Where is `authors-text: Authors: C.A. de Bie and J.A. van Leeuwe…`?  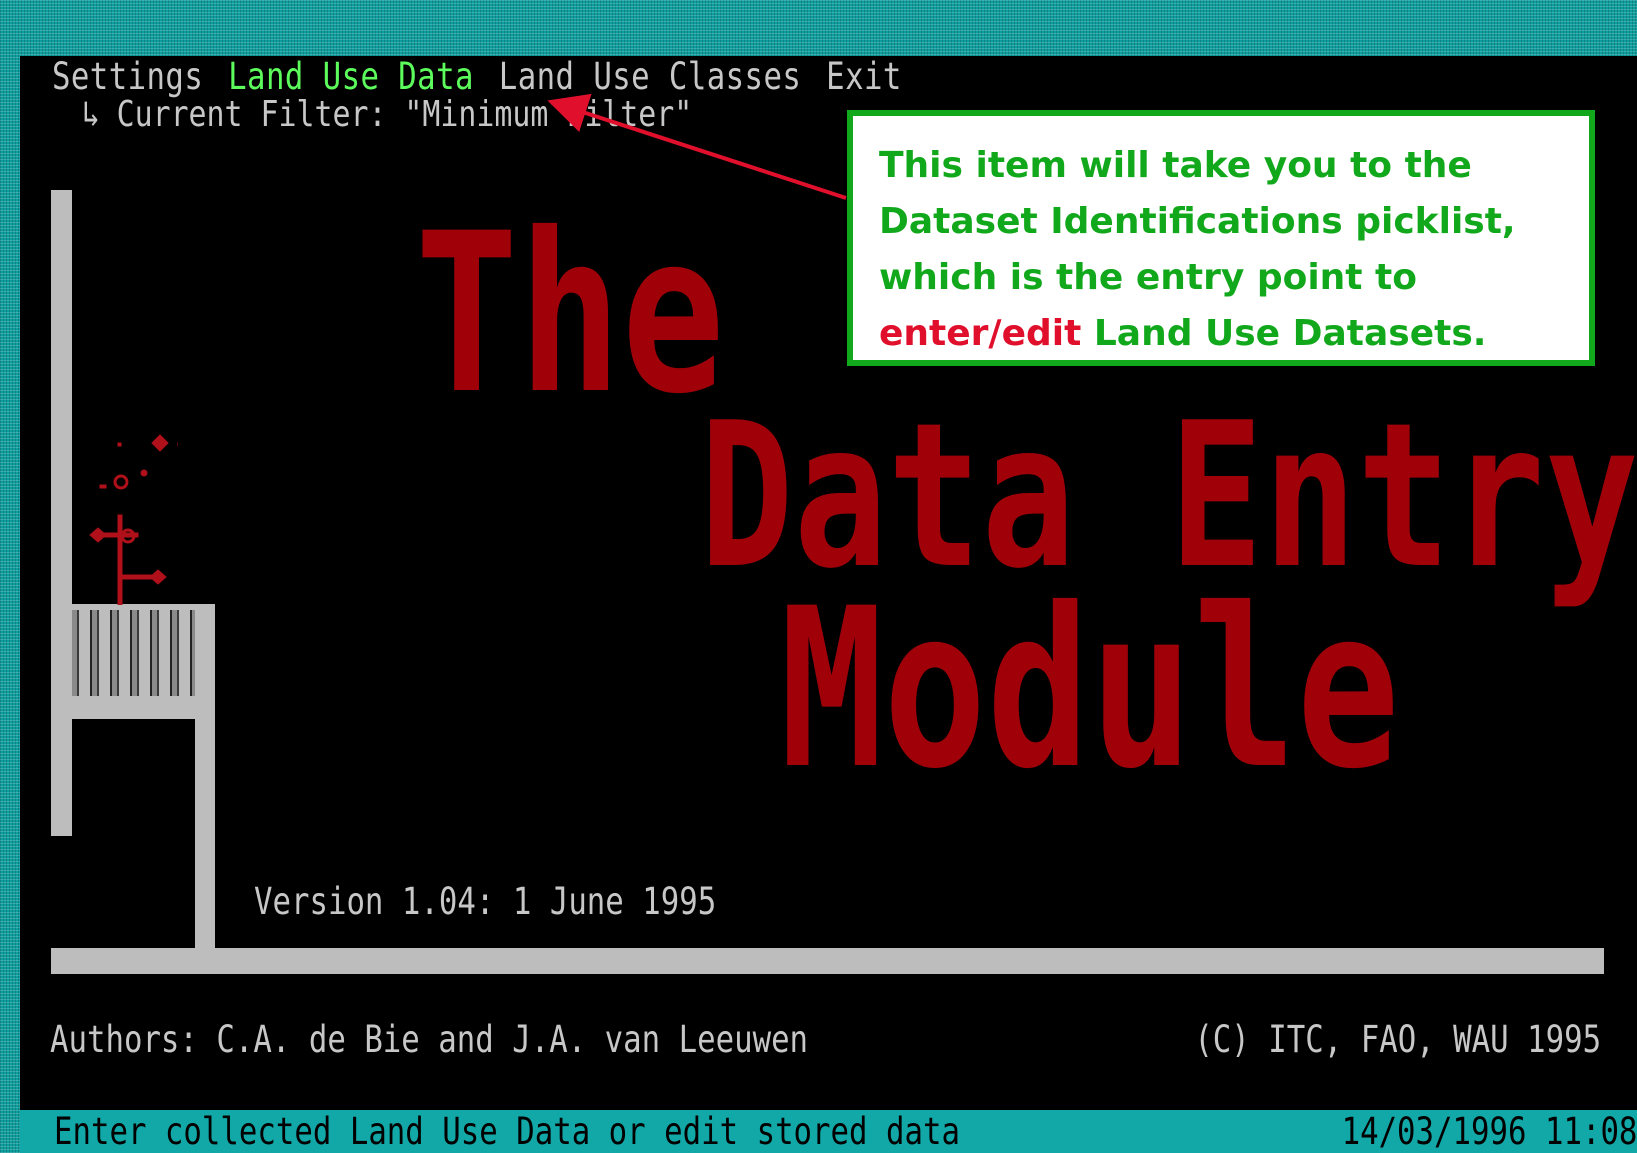
authors-text: Authors: C.A. de Bie and J.A. van Leeuwe… is located at coordinates (429, 1039).